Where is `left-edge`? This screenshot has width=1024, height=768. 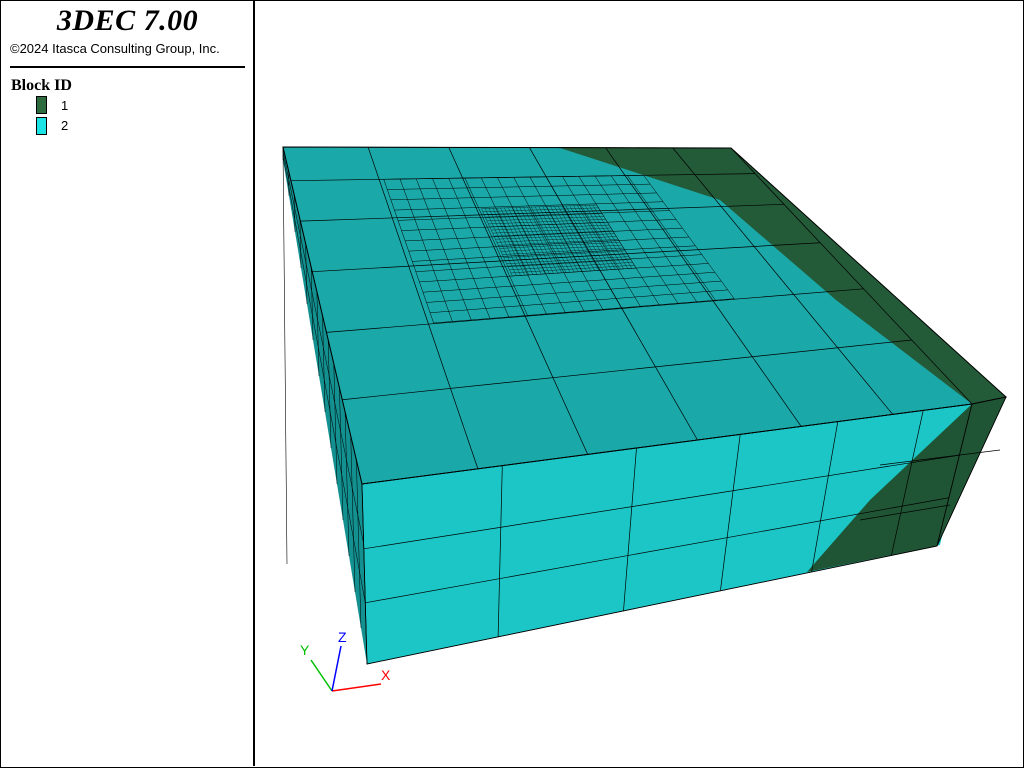
left-edge is located at coordinates (285, 355).